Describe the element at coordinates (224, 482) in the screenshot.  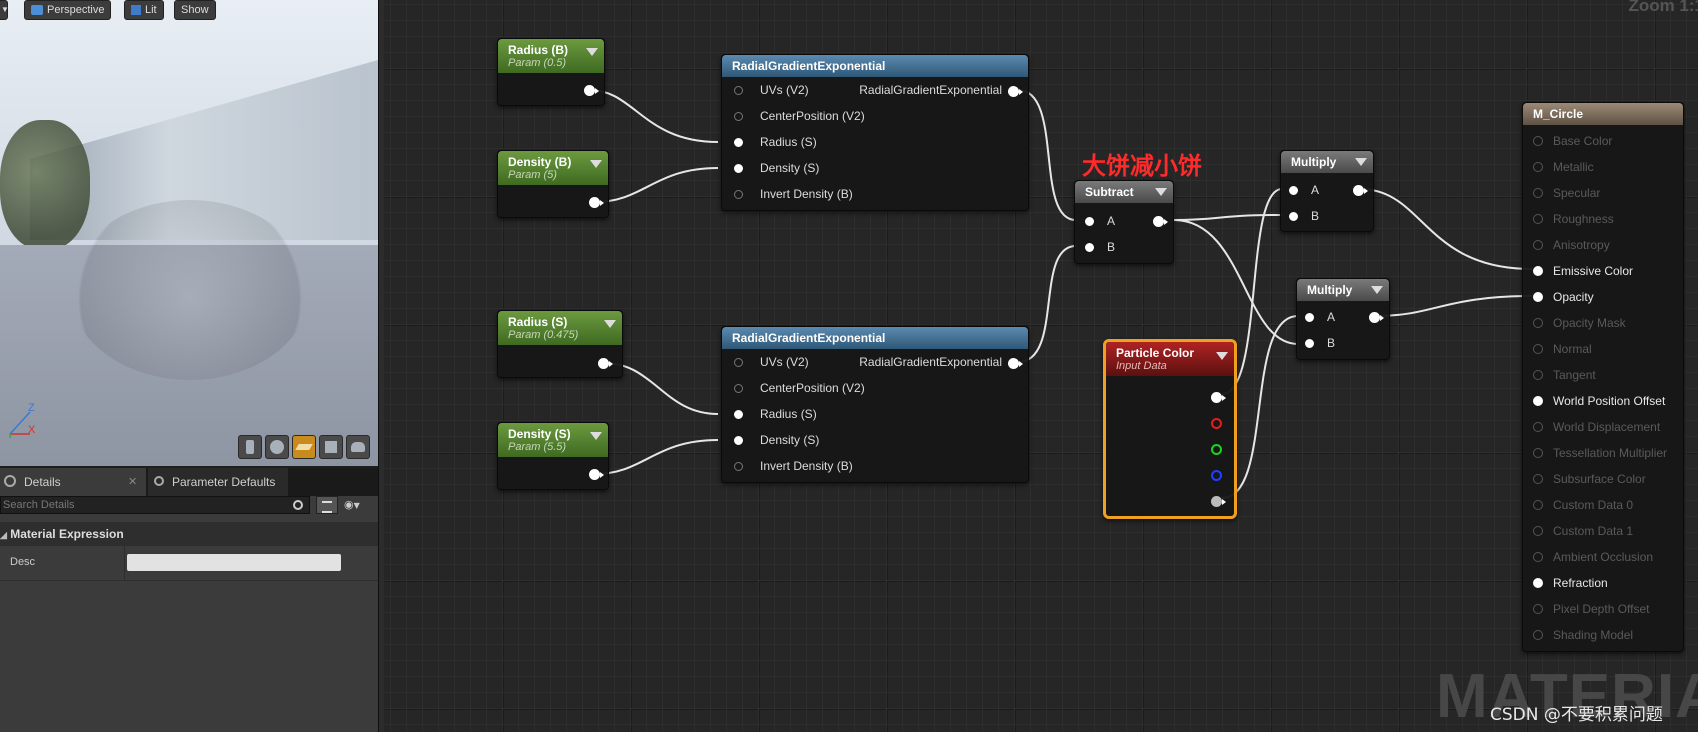
I see `tab-param-label: Parameter Defaults` at that location.